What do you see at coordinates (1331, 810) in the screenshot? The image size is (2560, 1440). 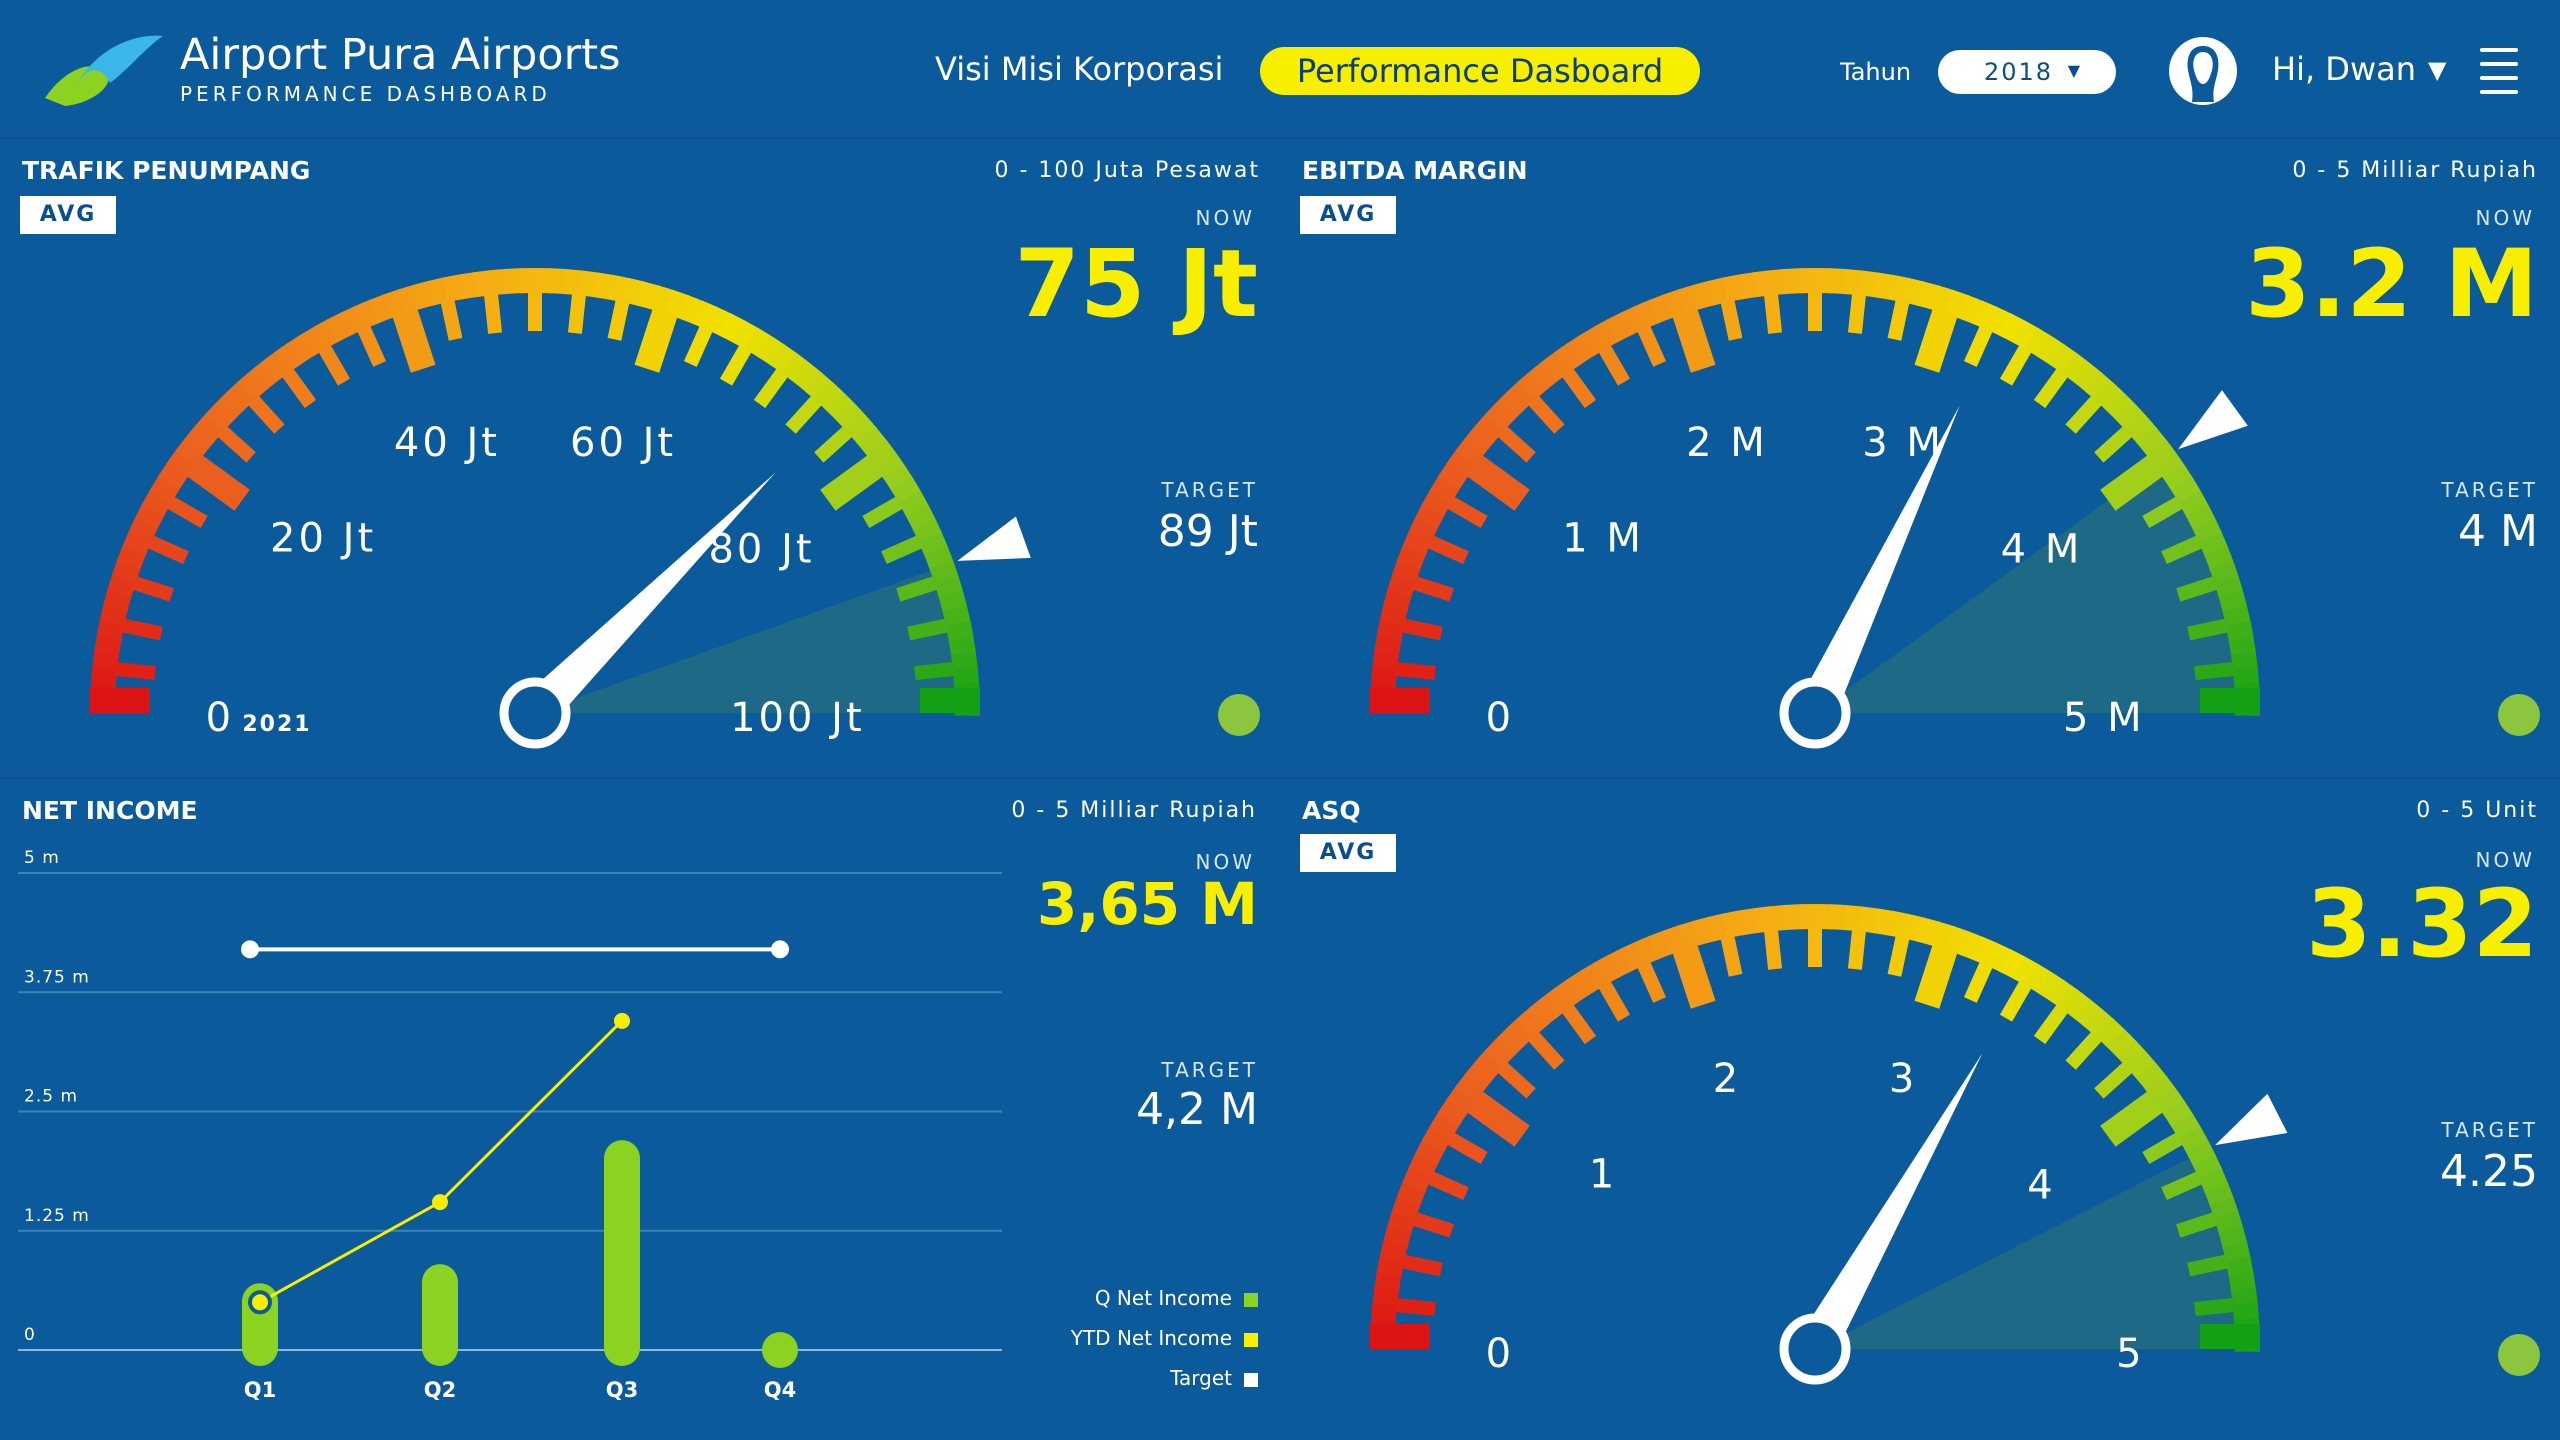 I see `panel-title: ASQ` at bounding box center [1331, 810].